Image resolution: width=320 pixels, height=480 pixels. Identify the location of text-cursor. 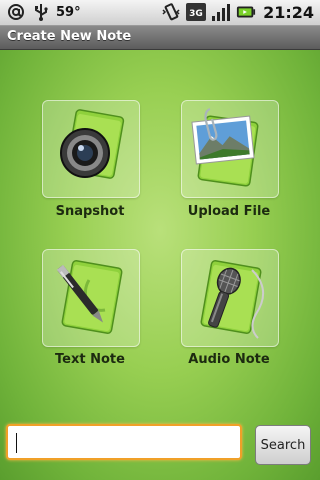
(16, 443).